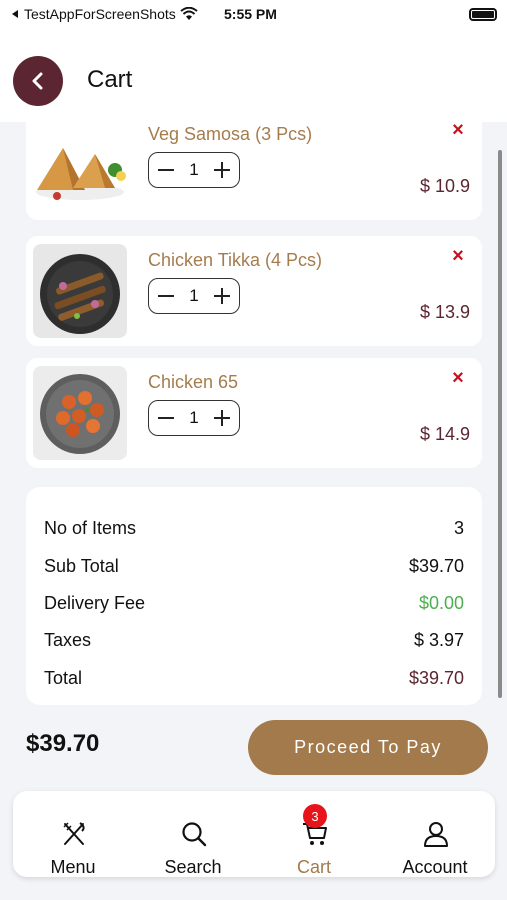  What do you see at coordinates (193, 382) in the screenshot?
I see `item-name: Chicken 65` at bounding box center [193, 382].